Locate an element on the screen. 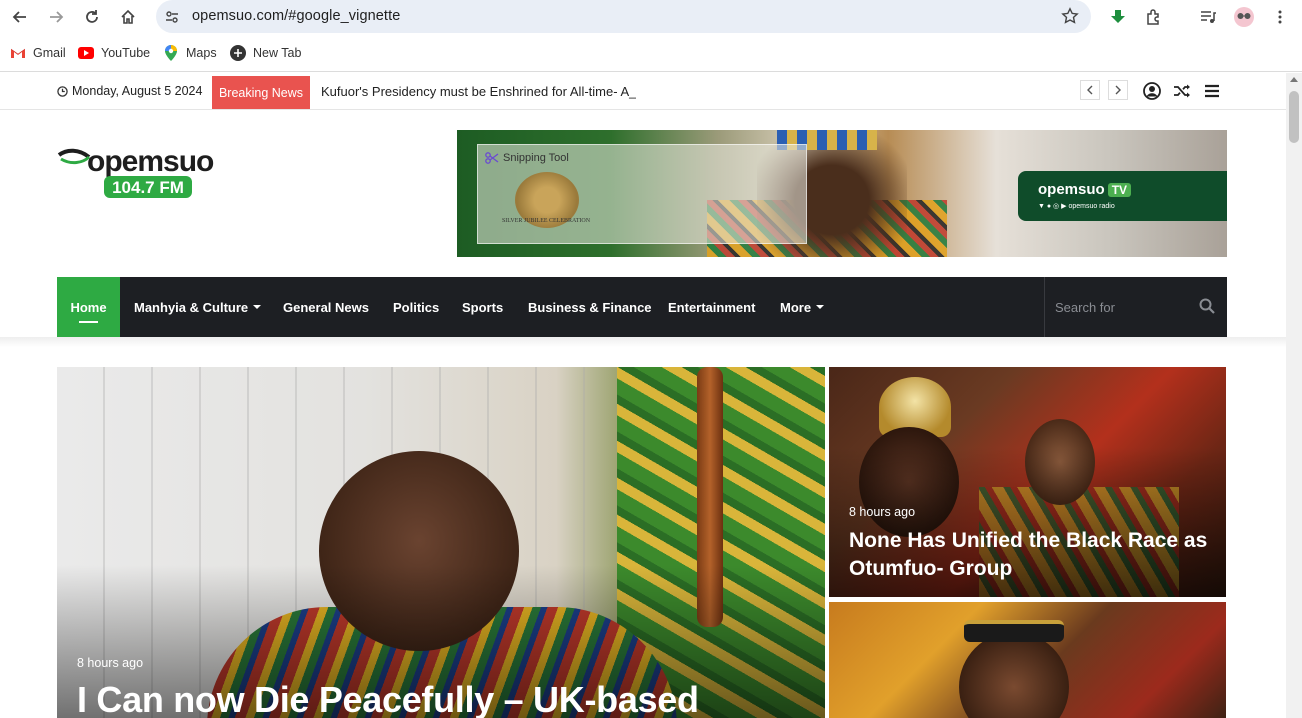 The width and height of the screenshot is (1302, 718). nav-label: Politics is located at coordinates (416, 307).